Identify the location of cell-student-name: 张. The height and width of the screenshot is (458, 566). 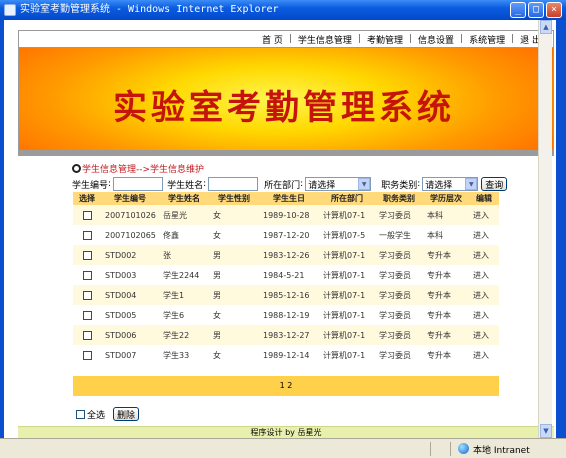
(184, 255).